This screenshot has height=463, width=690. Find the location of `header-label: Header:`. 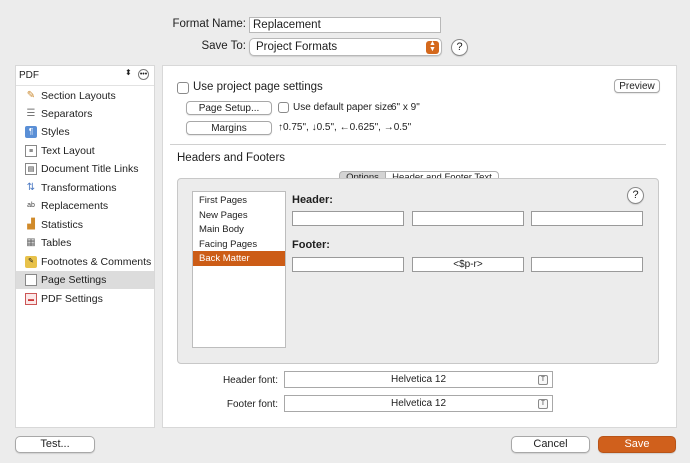

header-label: Header: is located at coordinates (312, 200).